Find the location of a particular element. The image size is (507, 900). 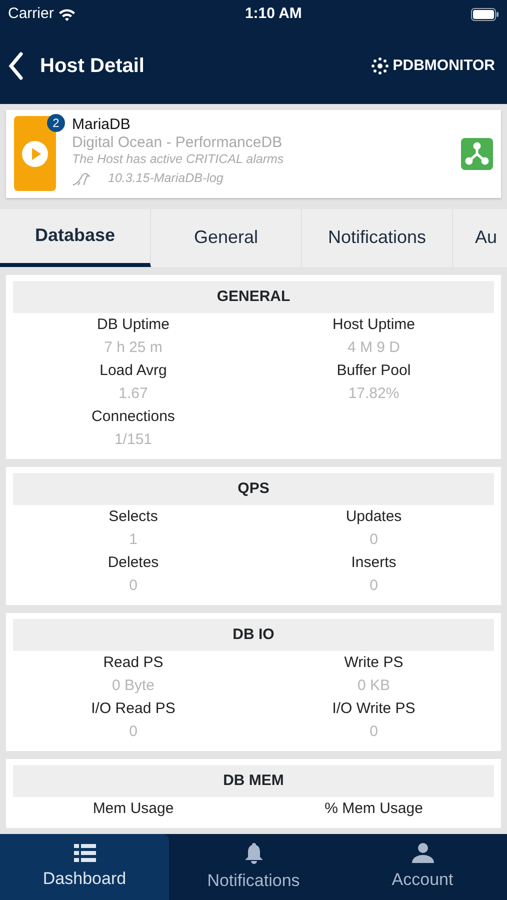

metric-label: Connections is located at coordinates (133, 417).